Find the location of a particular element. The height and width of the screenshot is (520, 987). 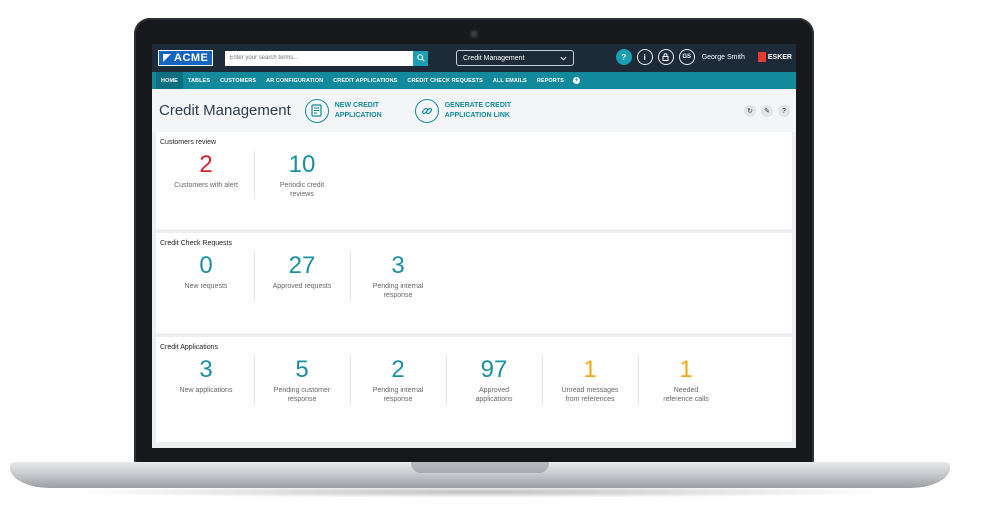

kpi-label: Unread messages from references is located at coordinates (590, 395).